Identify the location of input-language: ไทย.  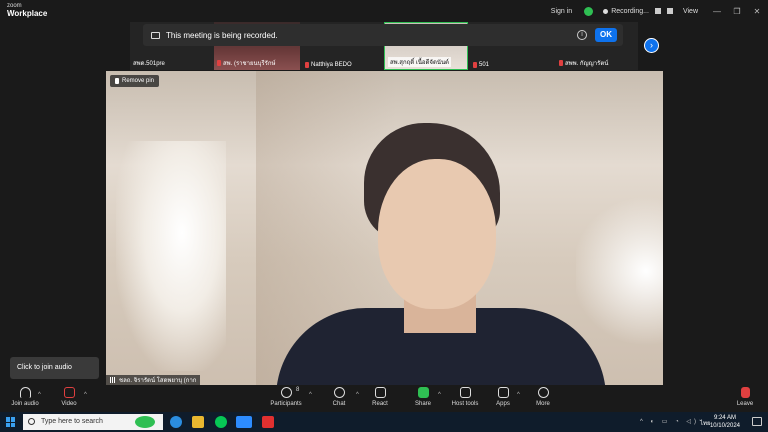
(705, 423).